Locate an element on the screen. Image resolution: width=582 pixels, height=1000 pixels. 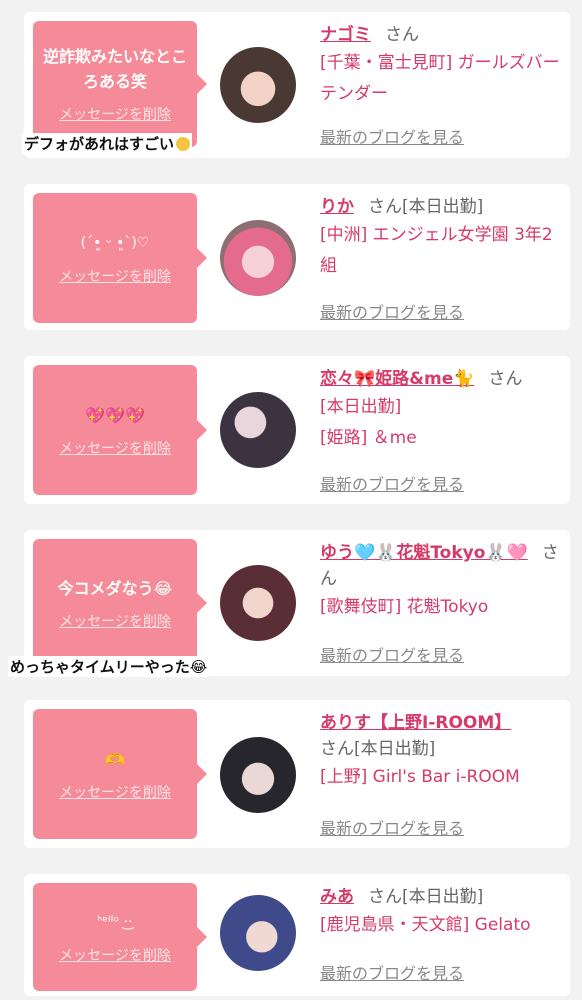
shop-name: [千葉・富士見町] ガールズバー テンダー is located at coordinates (440, 78).